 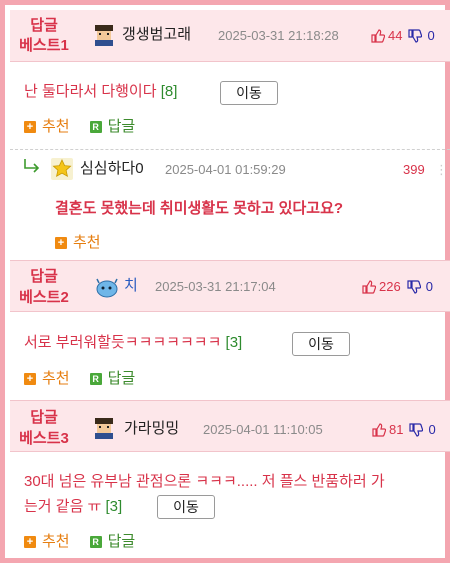 I want to click on comment-body: 서로 부러워할듯ㅋㅋㅋㅋㅋㅋㅋ, so click(x=123, y=342).